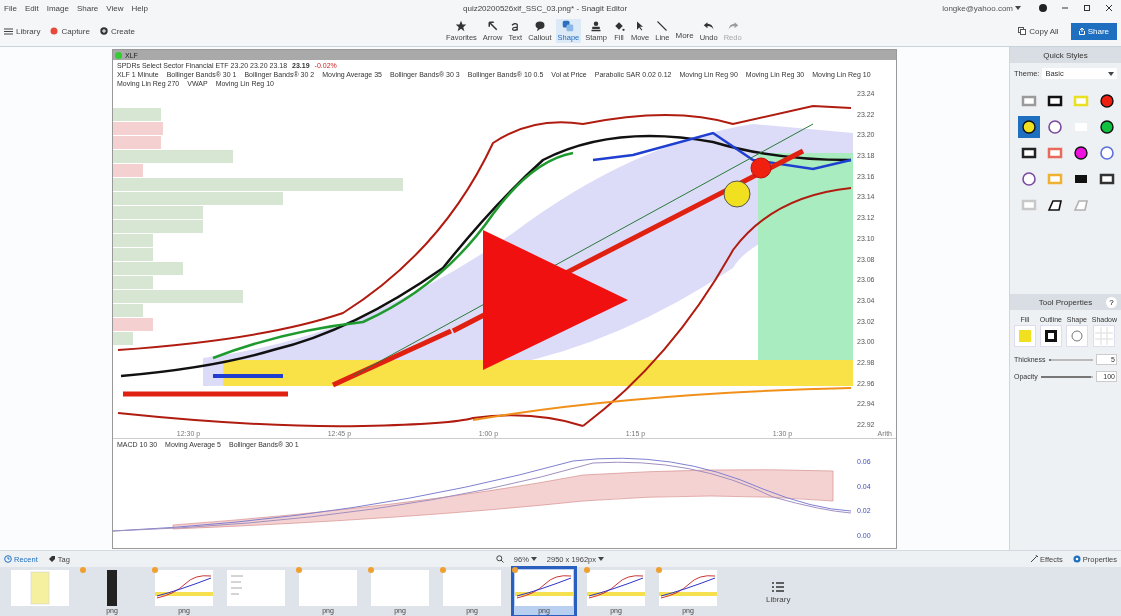 This screenshot has height=616, width=1121. Describe the element at coordinates (10, 8) in the screenshot. I see `menu-item: File` at that location.